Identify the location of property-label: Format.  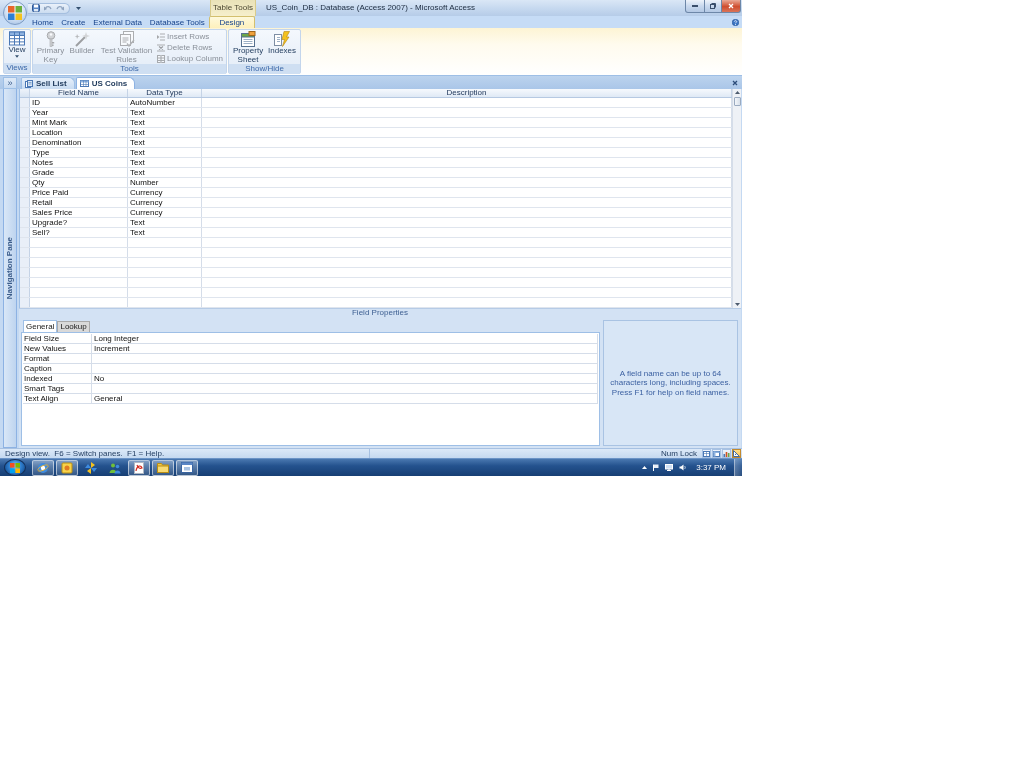
(57, 358).